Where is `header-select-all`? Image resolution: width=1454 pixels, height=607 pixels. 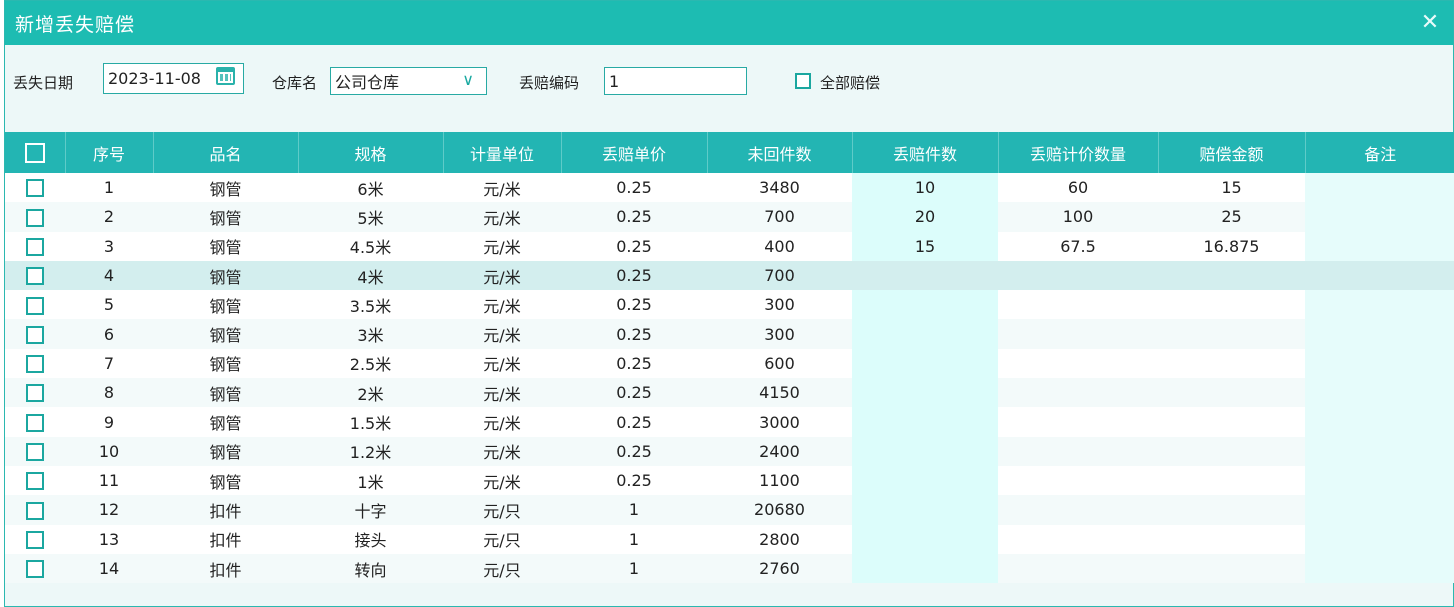 header-select-all is located at coordinates (35, 152).